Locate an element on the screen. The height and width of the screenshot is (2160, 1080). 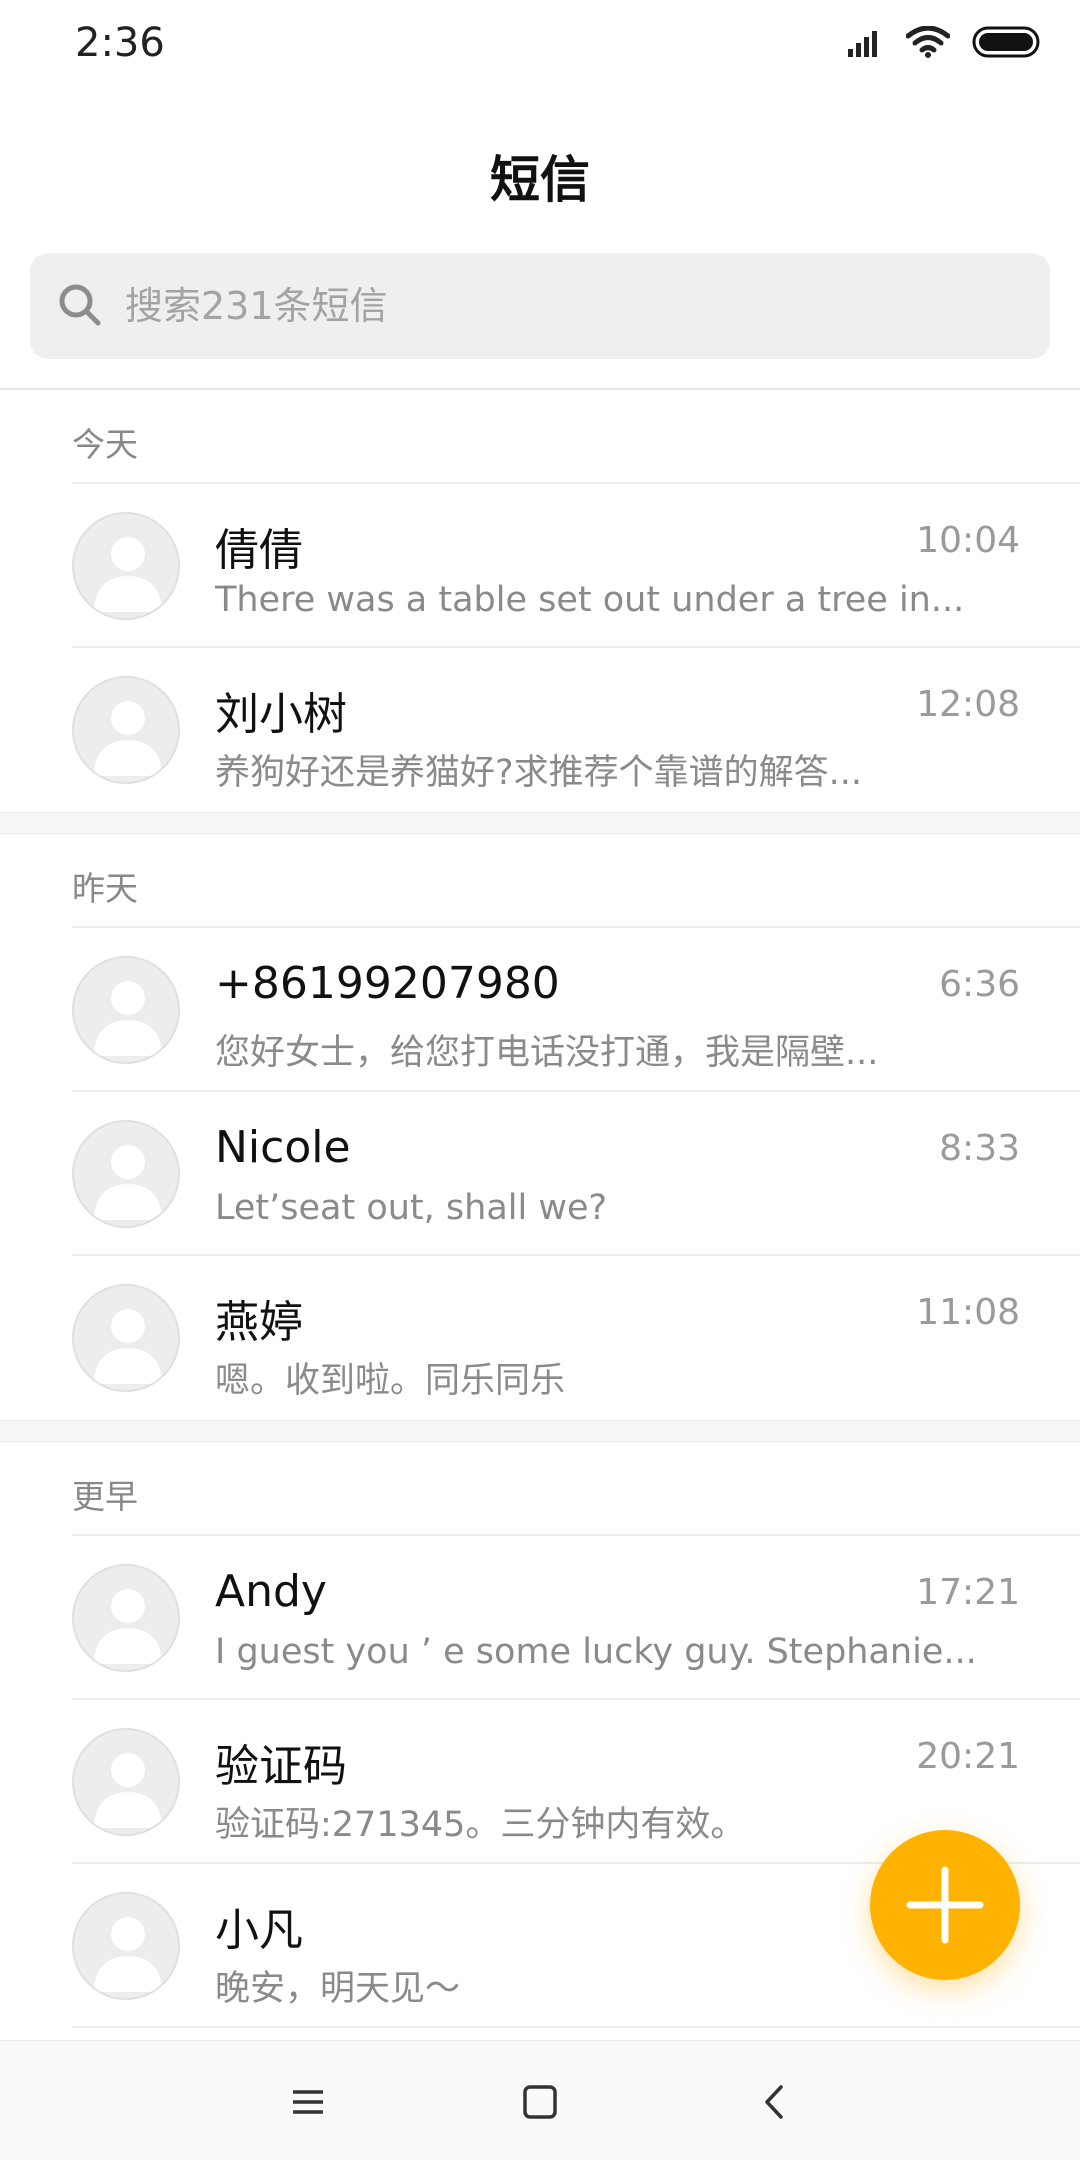
search-bar is located at coordinates (540, 306).